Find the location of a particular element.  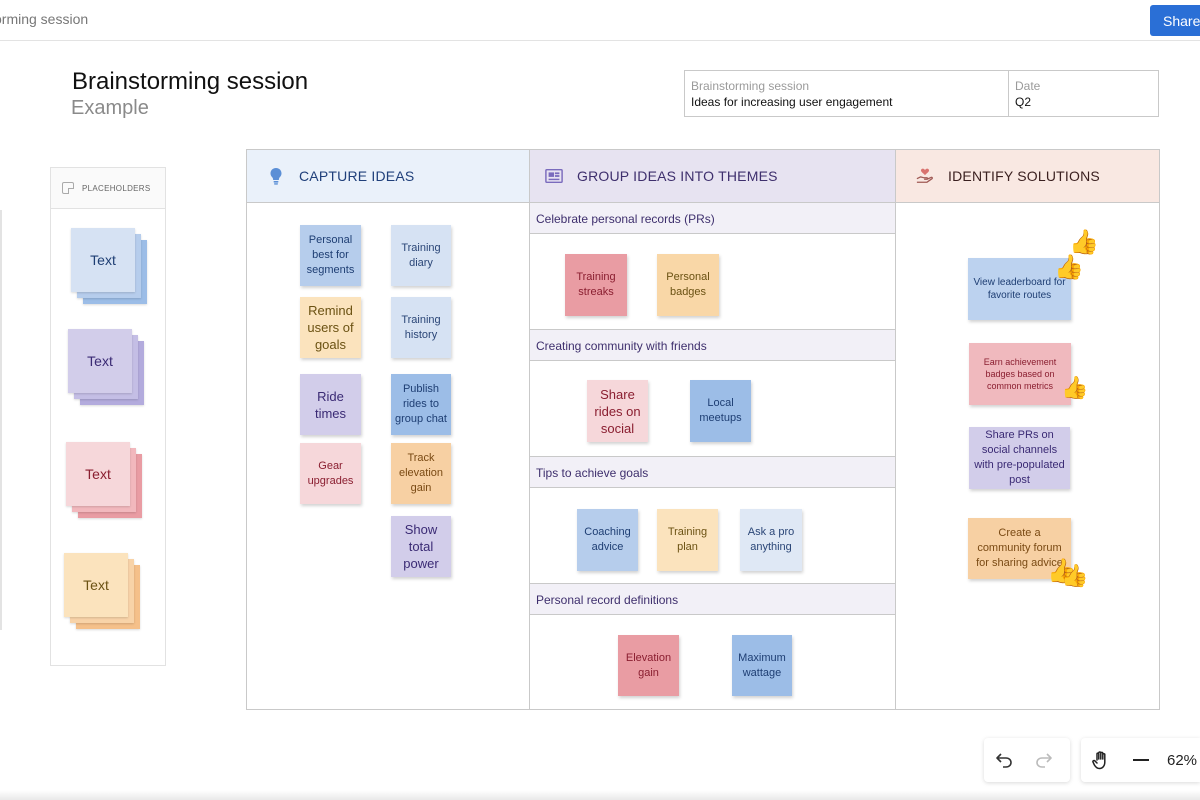

image-frame-icon is located at coordinates (554, 176).